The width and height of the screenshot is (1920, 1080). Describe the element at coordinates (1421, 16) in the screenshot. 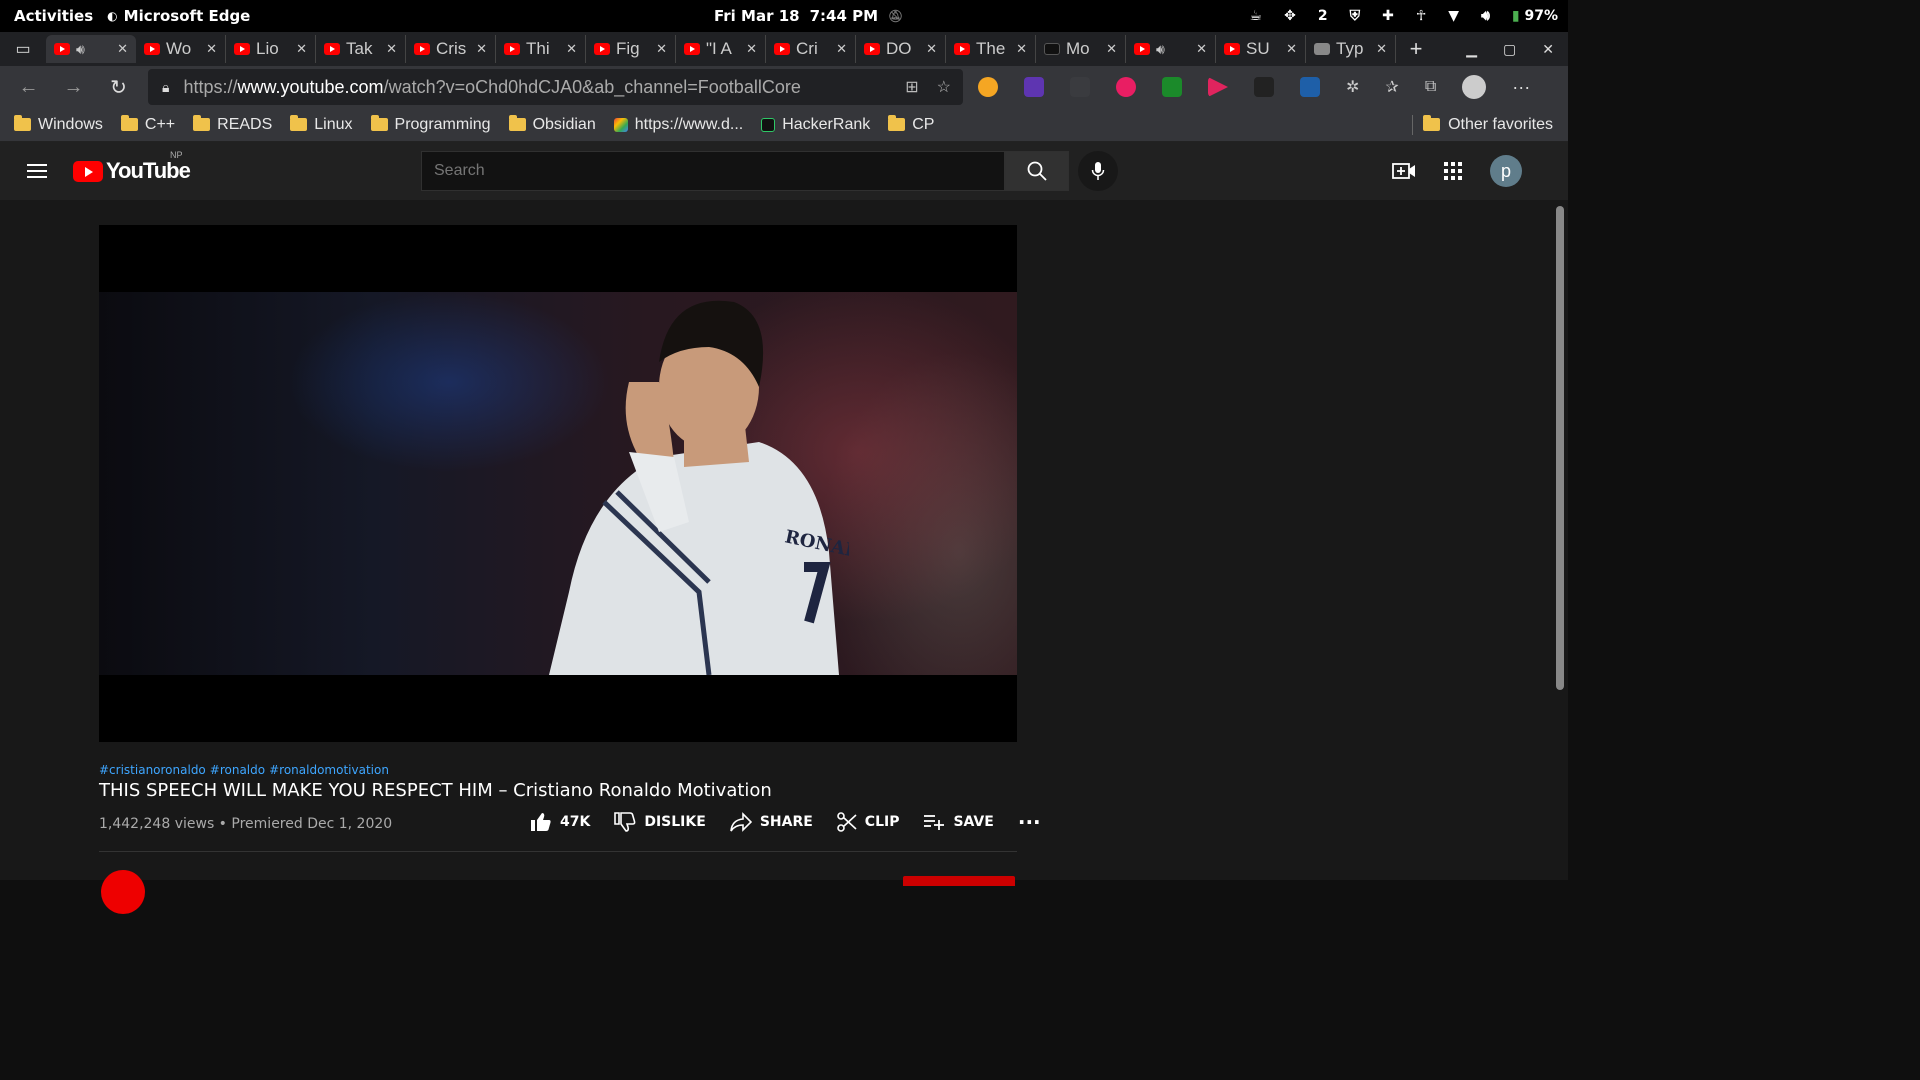

I see `accessibility-icon: ☥` at that location.